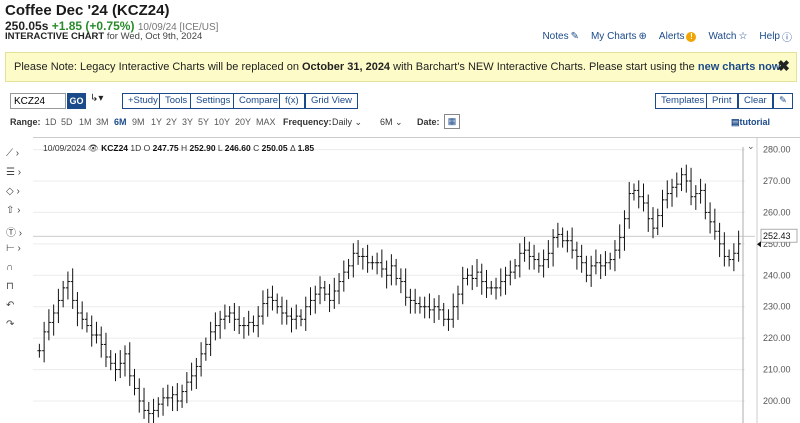 Image resolution: width=800 pixels, height=423 pixels. I want to click on alerts-link: Alerts!, so click(678, 36).